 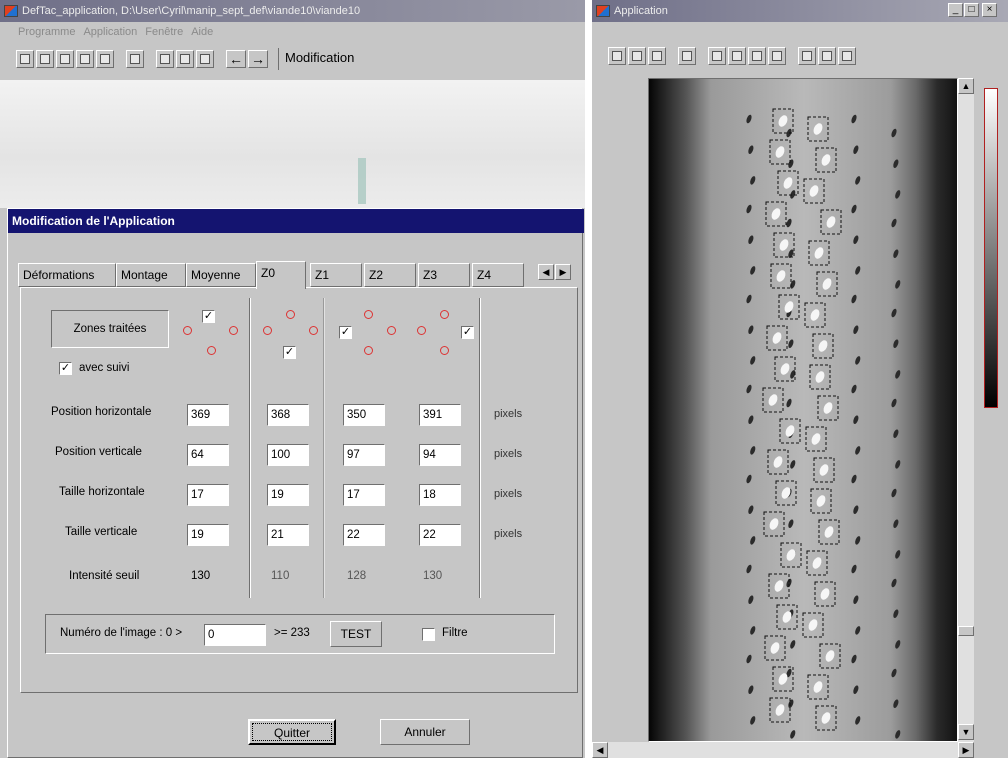 I want to click on avec-suivi-label: avec suivi, so click(x=104, y=368).